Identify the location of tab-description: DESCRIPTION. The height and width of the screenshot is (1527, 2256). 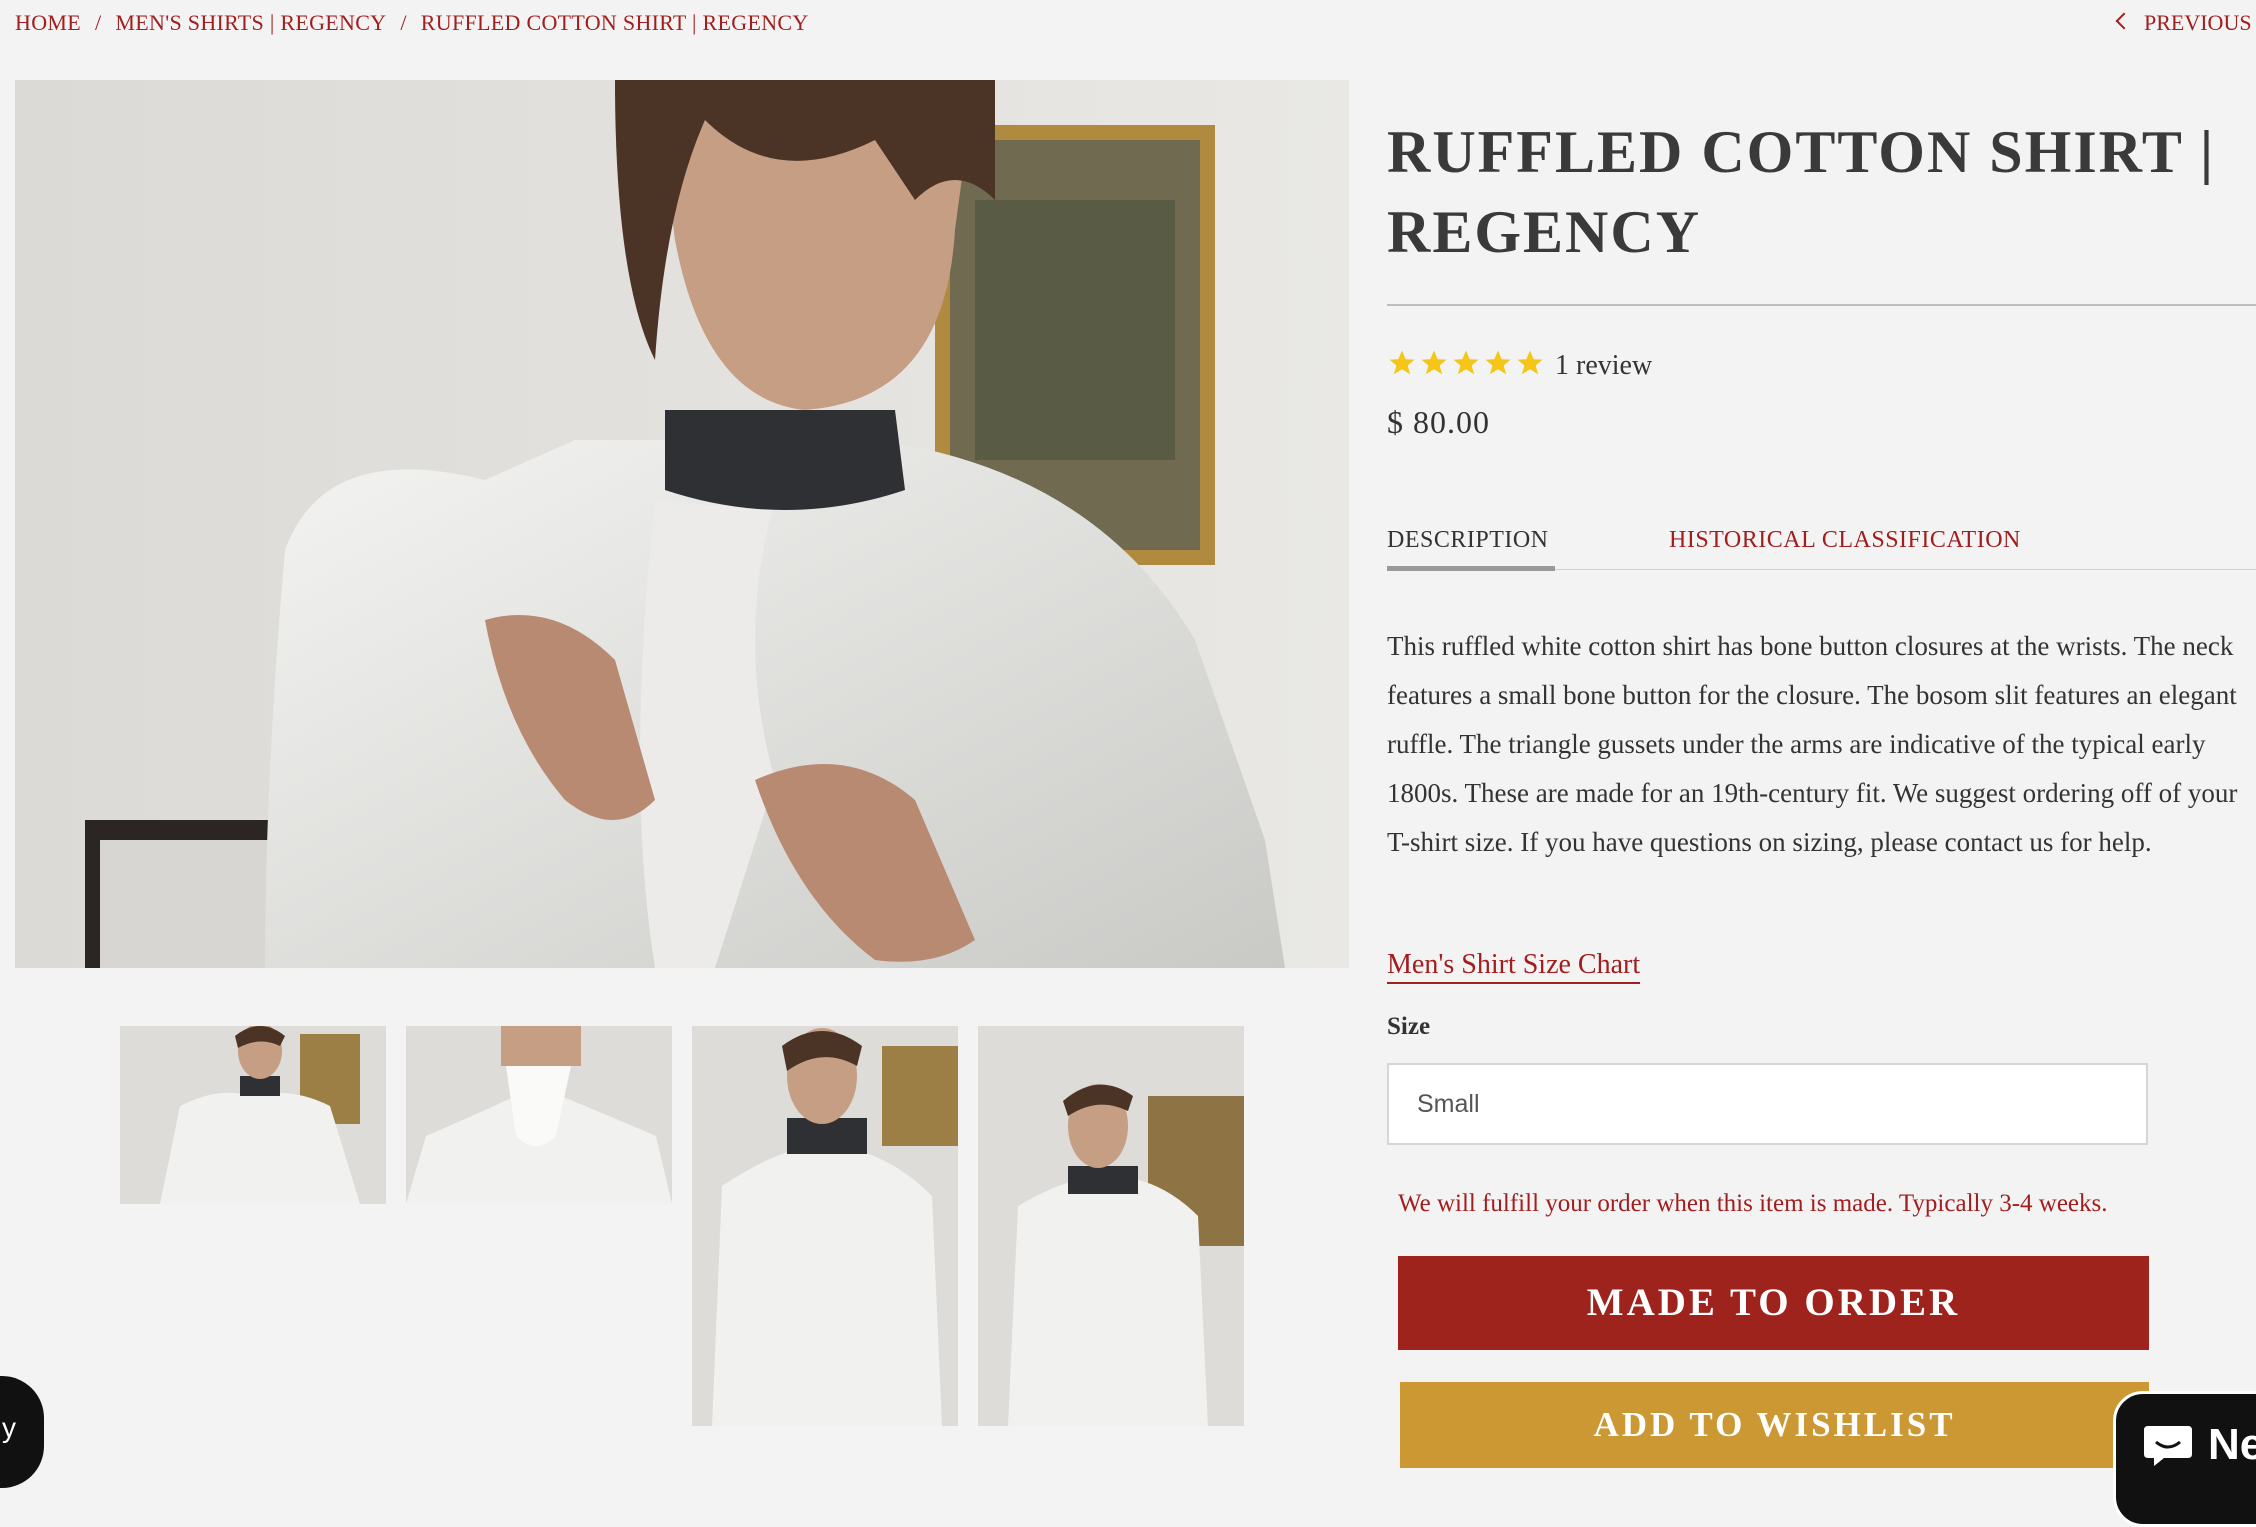
(1468, 540).